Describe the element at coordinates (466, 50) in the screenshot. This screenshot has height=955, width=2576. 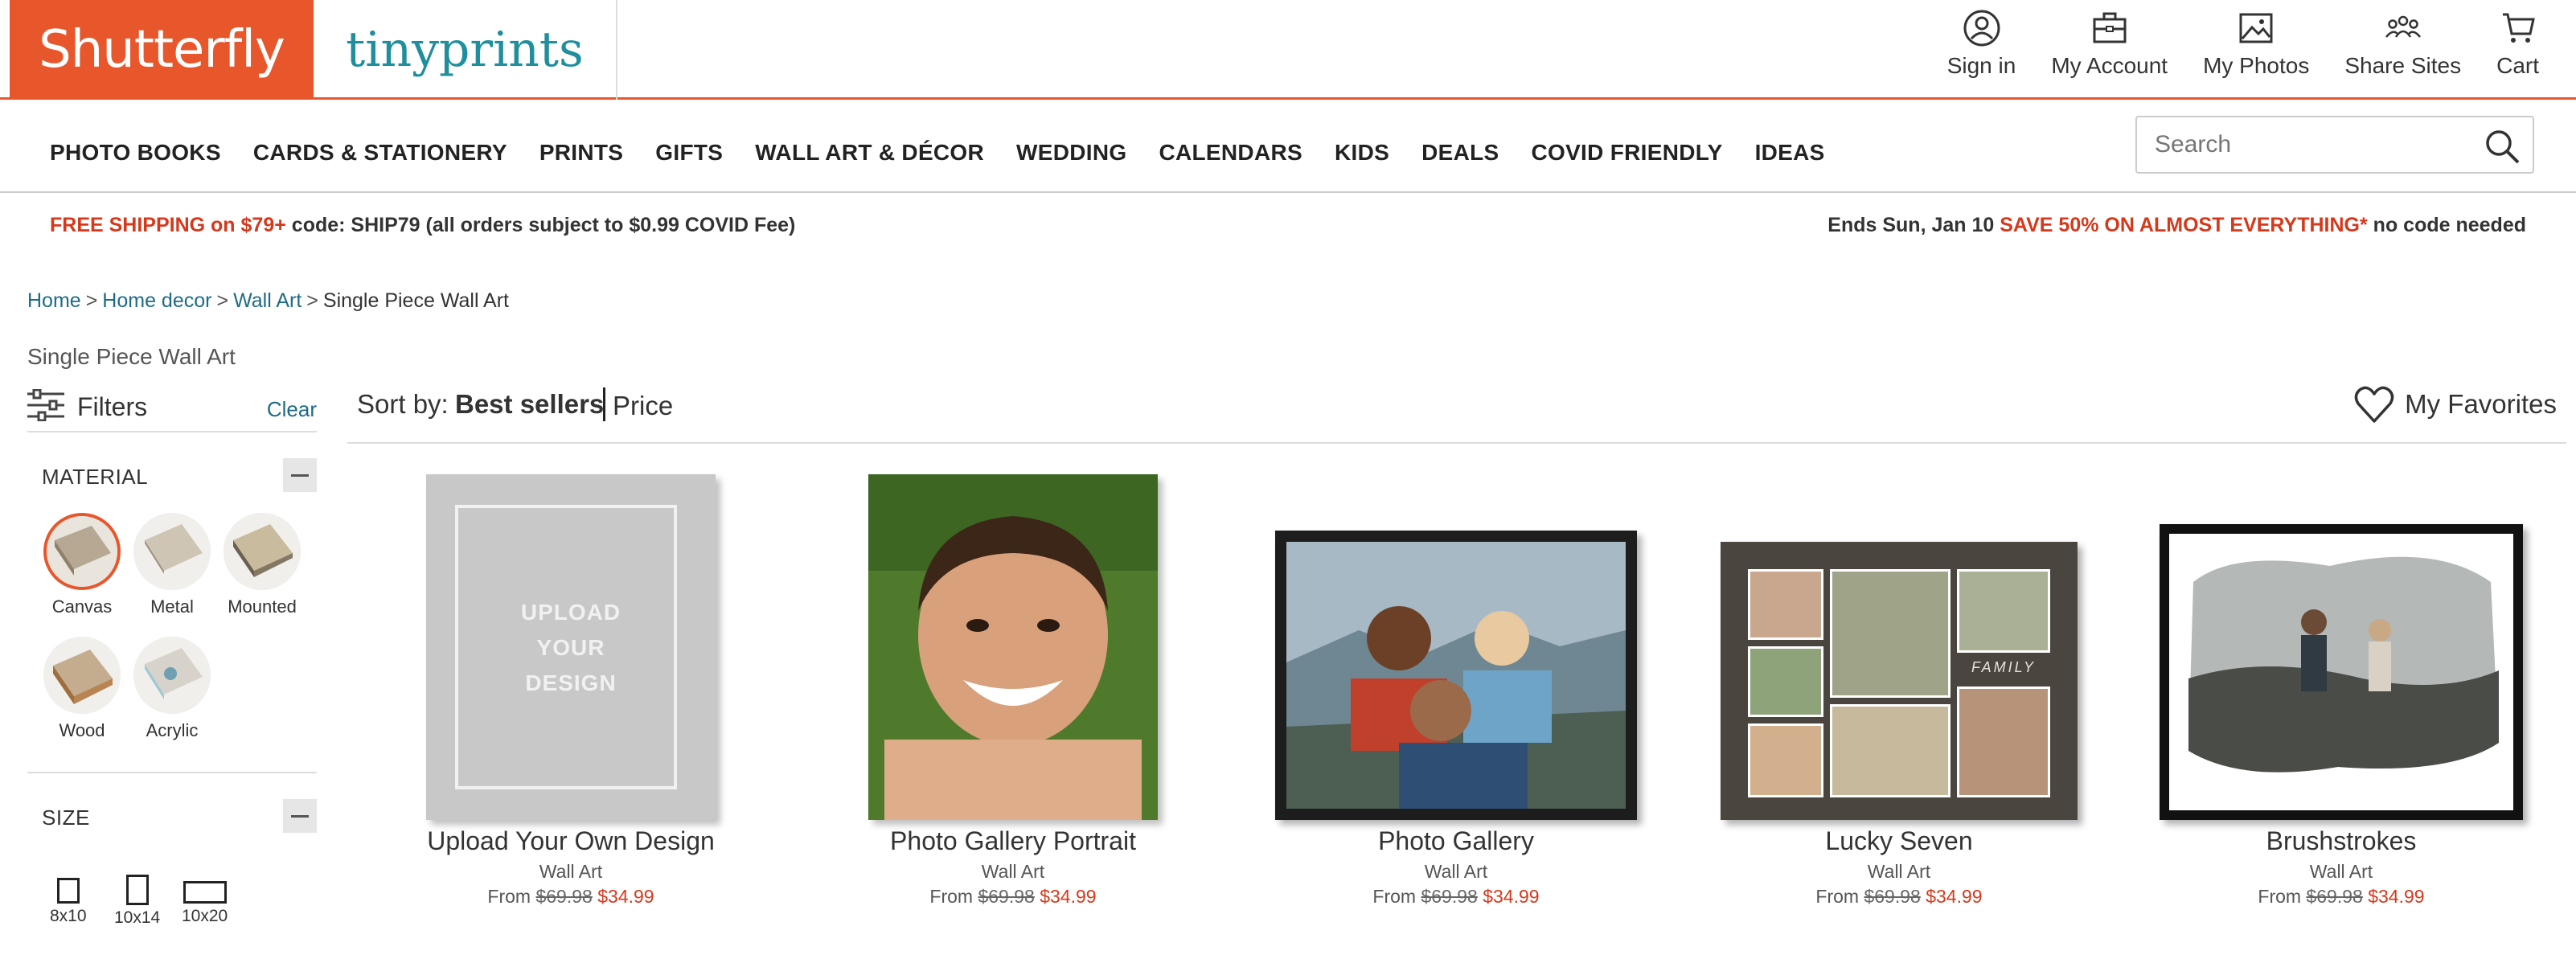
I see `tinyprints-logo: tinyprints` at that location.